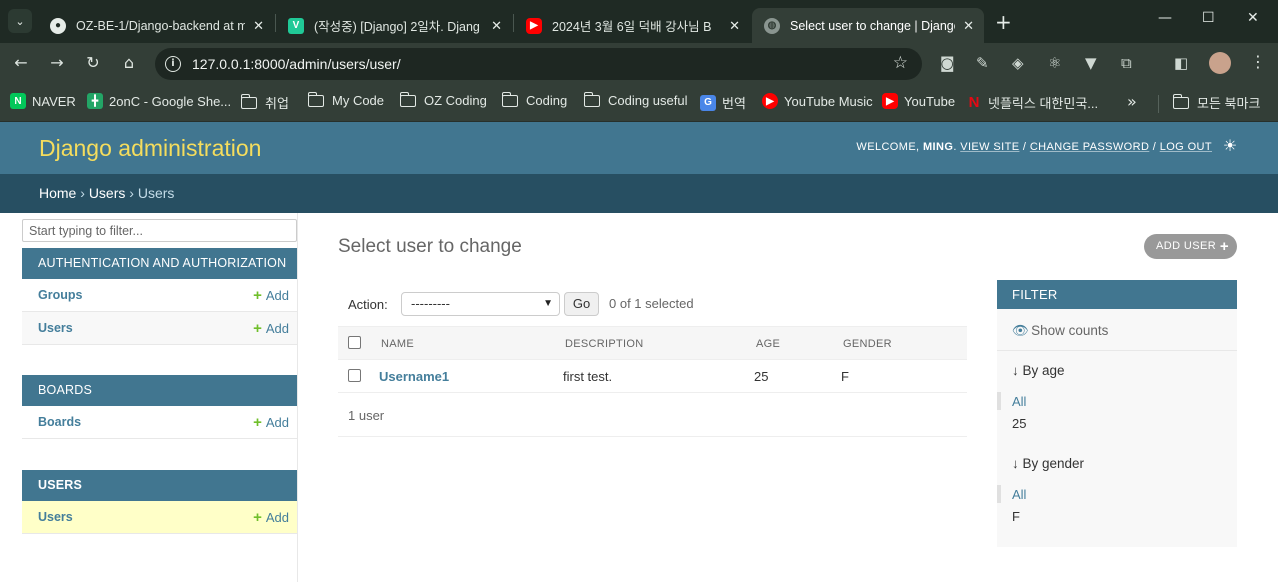  I want to click on log-out-link: LOG OUT, so click(1186, 147).